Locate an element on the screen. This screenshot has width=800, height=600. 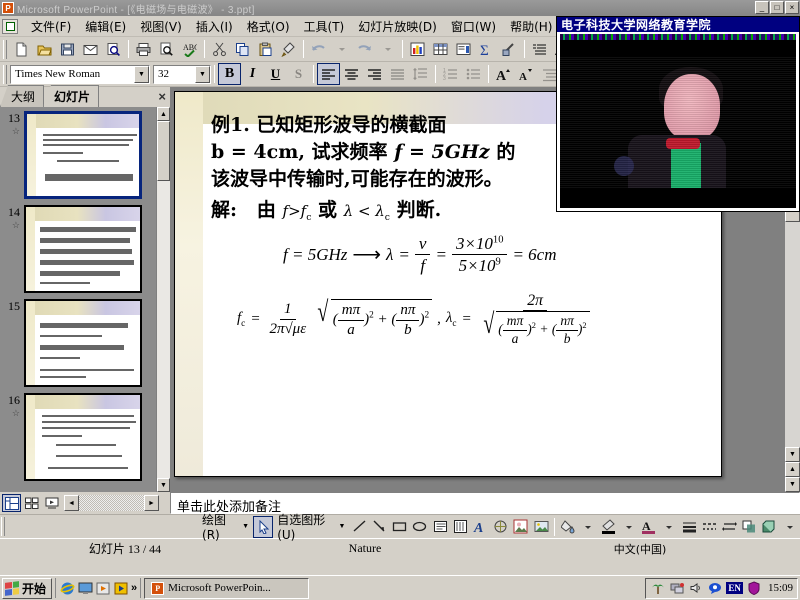
email-icon is located at coordinates (90, 49).